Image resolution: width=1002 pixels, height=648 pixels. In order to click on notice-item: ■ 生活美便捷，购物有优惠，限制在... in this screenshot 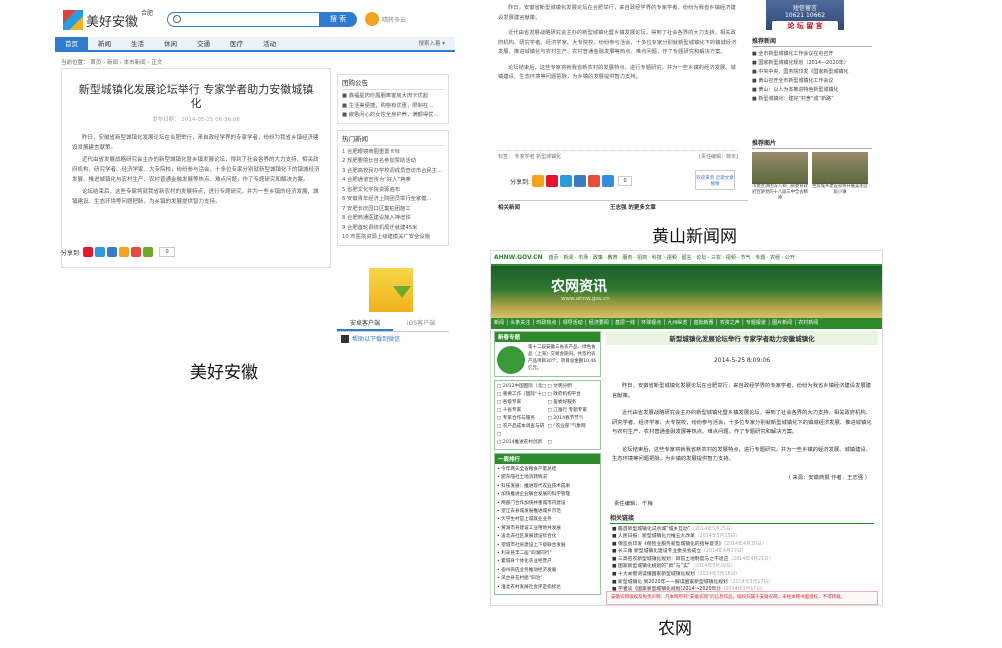, I will do `click(393, 107)`.